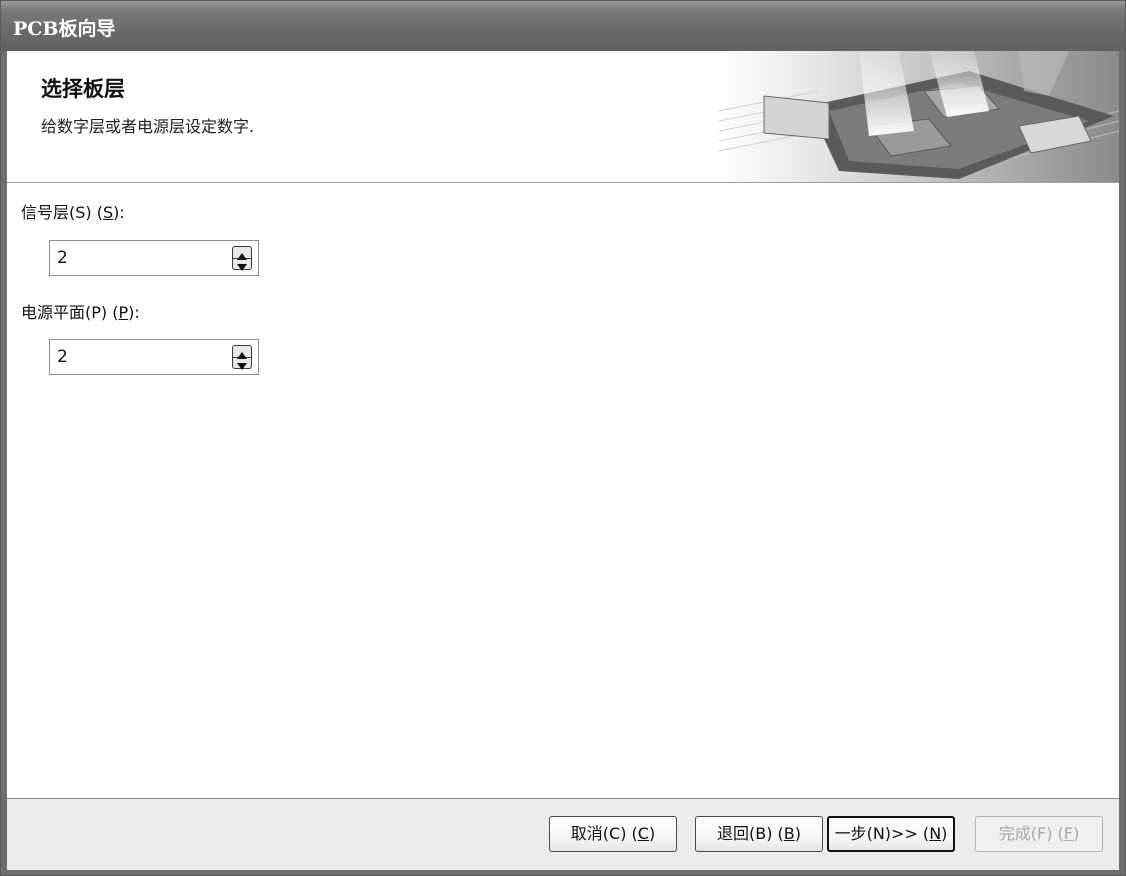 The image size is (1126, 876). I want to click on power-planes-spin-buttons, so click(242, 357).